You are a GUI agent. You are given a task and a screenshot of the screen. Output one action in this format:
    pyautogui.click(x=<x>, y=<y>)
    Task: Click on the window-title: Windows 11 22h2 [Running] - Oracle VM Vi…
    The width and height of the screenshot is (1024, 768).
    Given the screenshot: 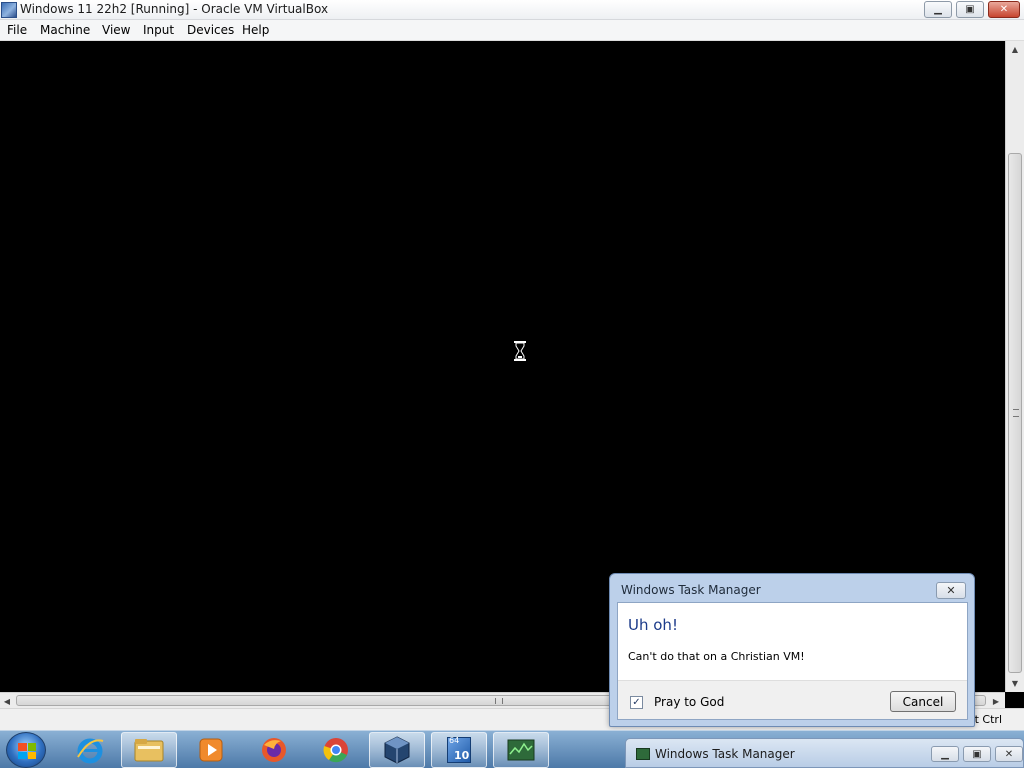 What is the action you would take?
    pyautogui.click(x=174, y=9)
    